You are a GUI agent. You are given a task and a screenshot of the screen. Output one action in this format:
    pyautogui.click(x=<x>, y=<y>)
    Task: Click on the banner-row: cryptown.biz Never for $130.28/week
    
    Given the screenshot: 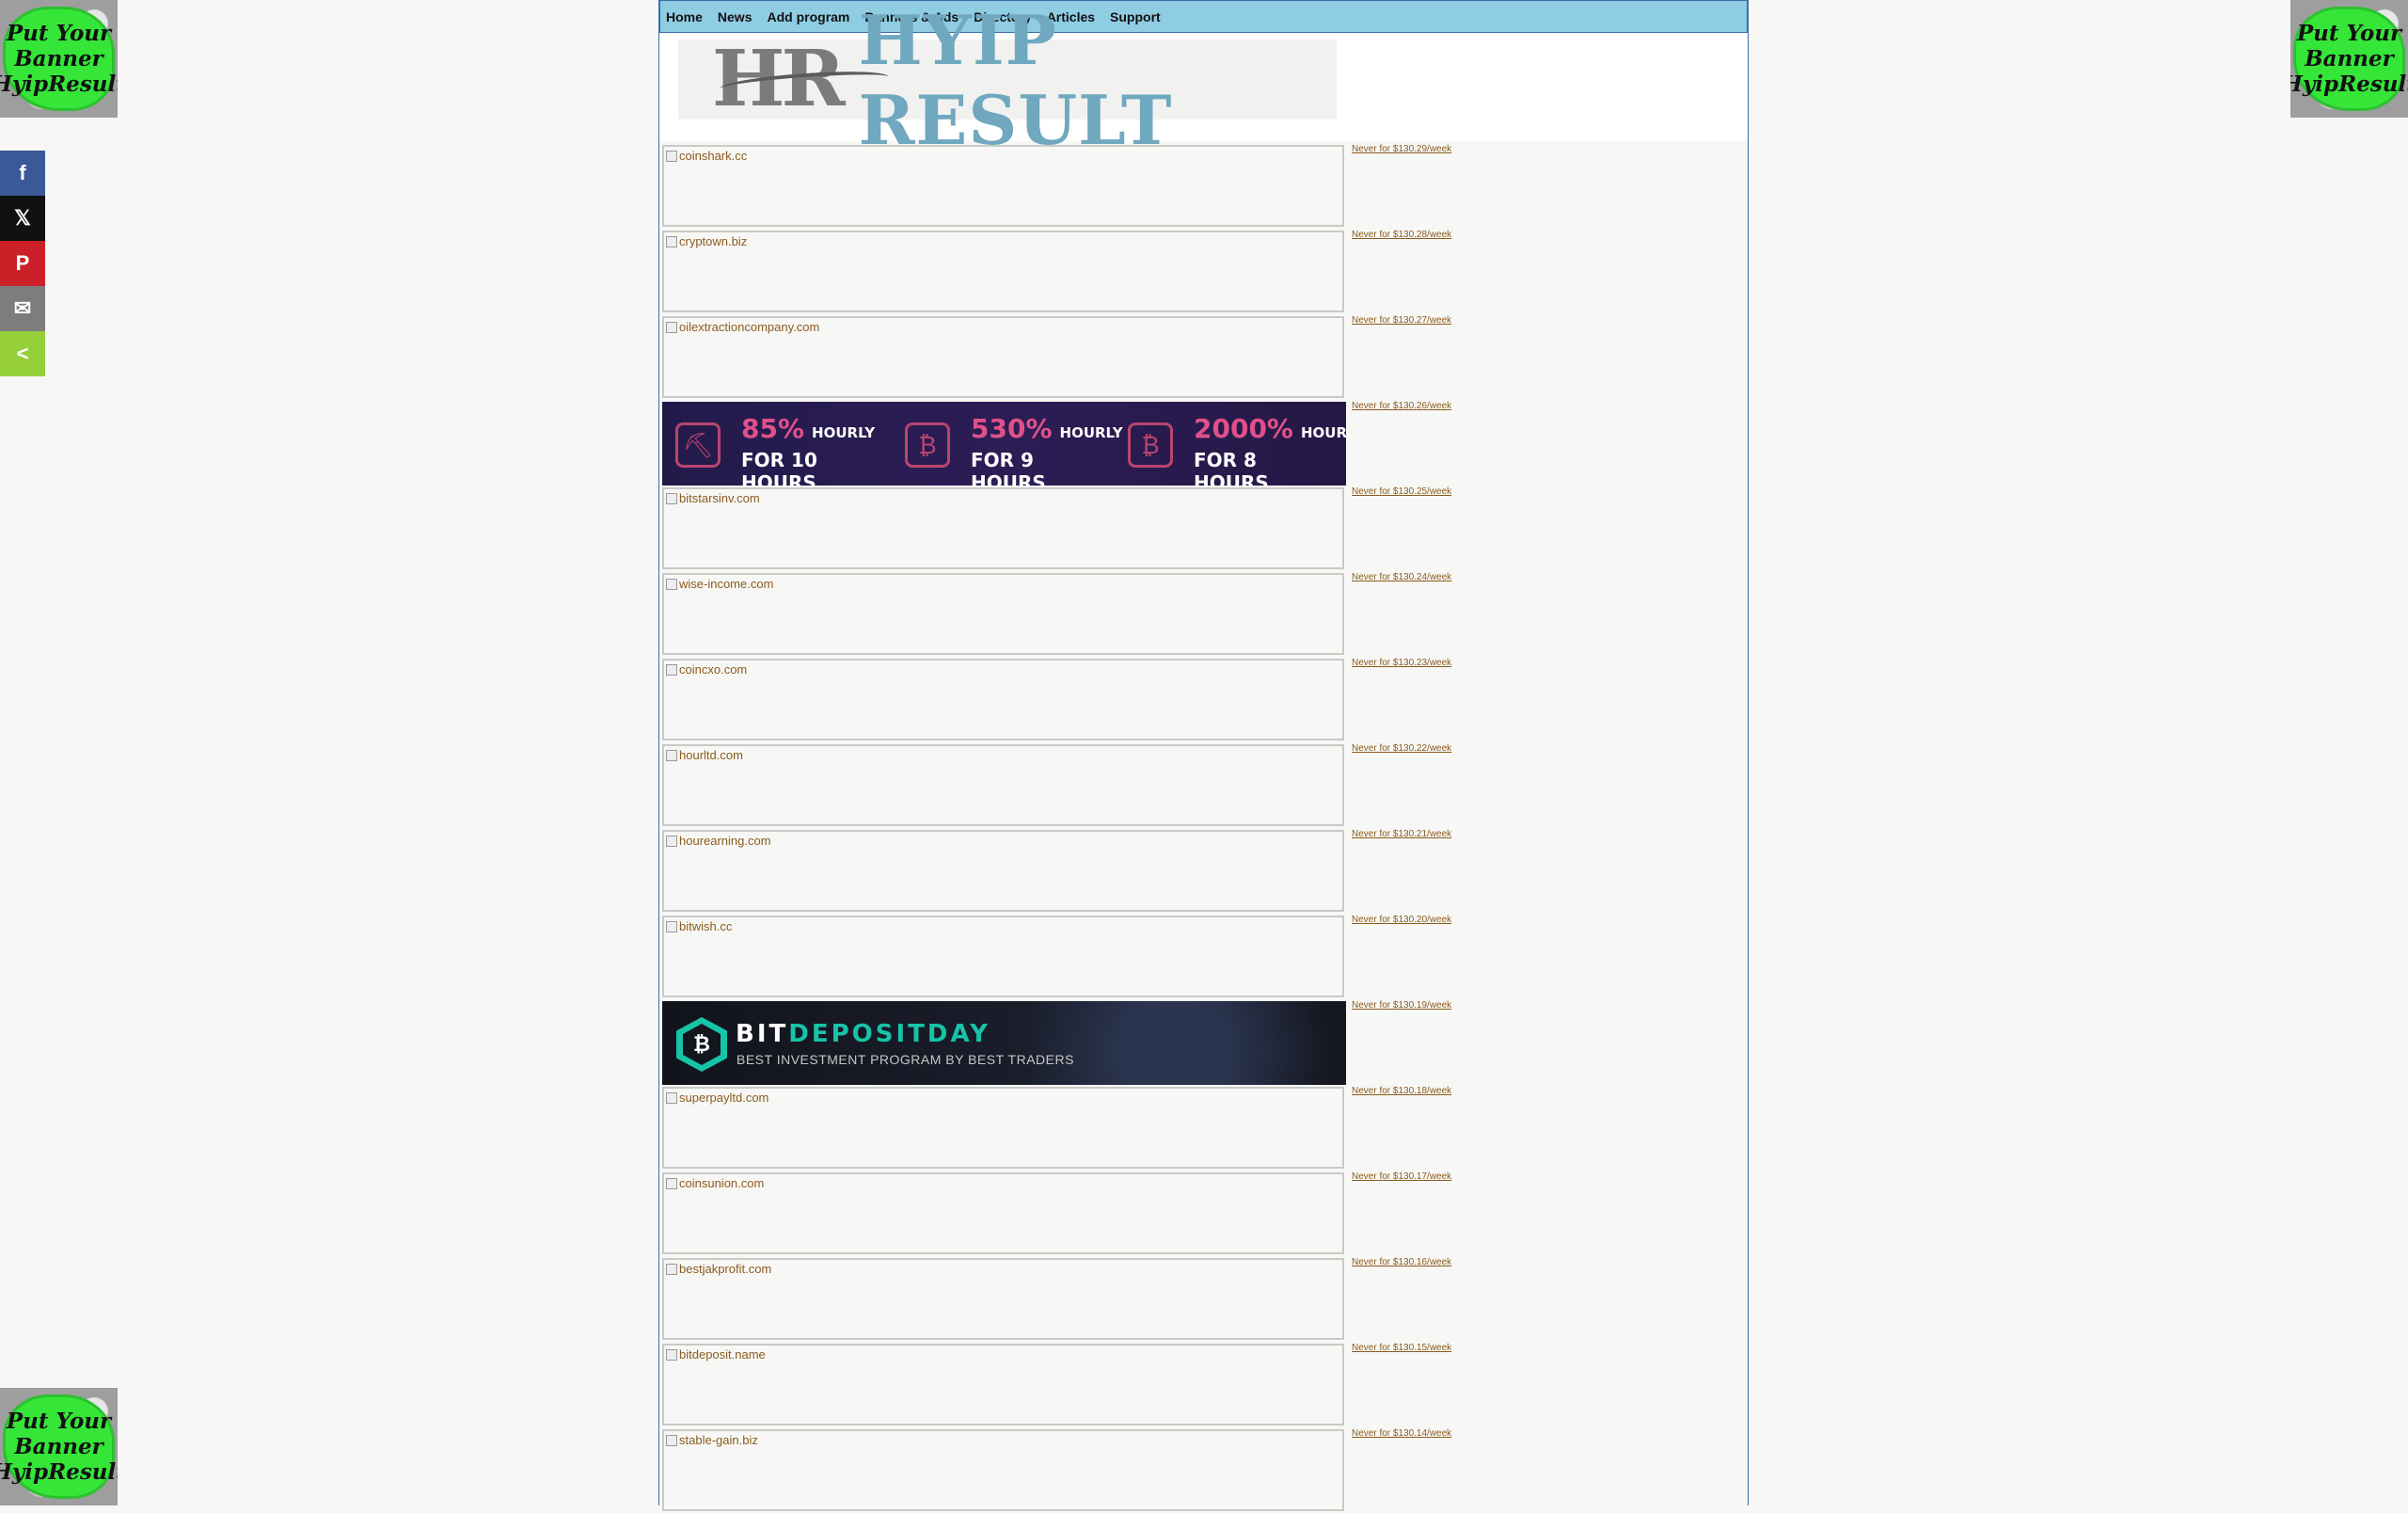 What is the action you would take?
    pyautogui.click(x=1204, y=271)
    